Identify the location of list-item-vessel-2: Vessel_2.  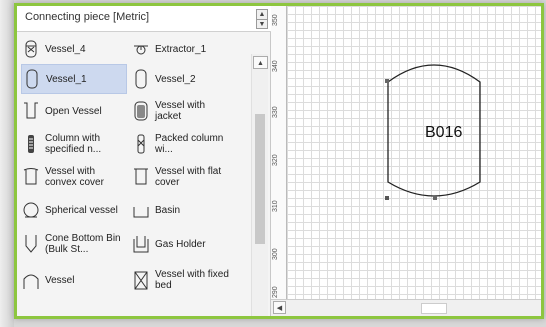
(187, 79).